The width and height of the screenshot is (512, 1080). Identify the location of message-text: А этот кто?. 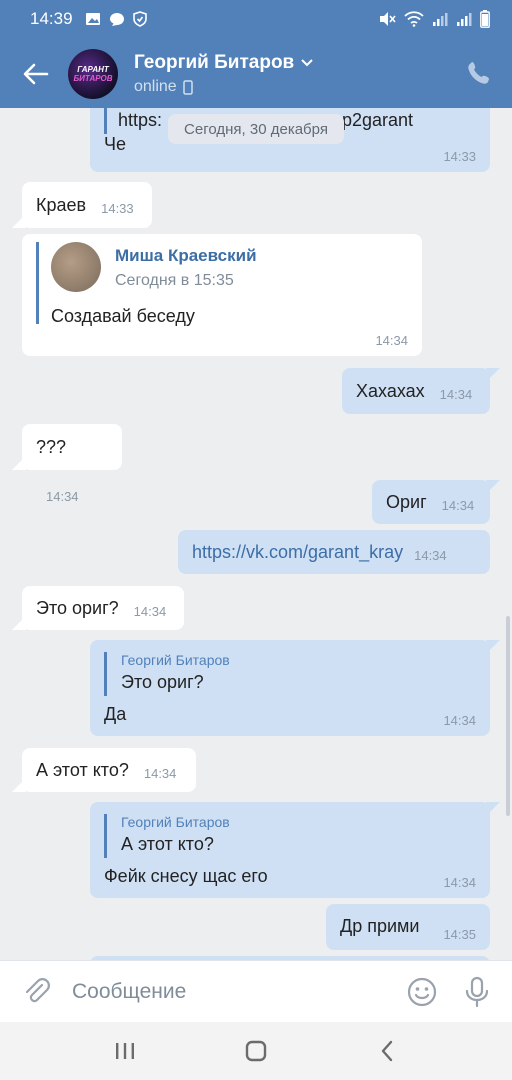
(82, 770).